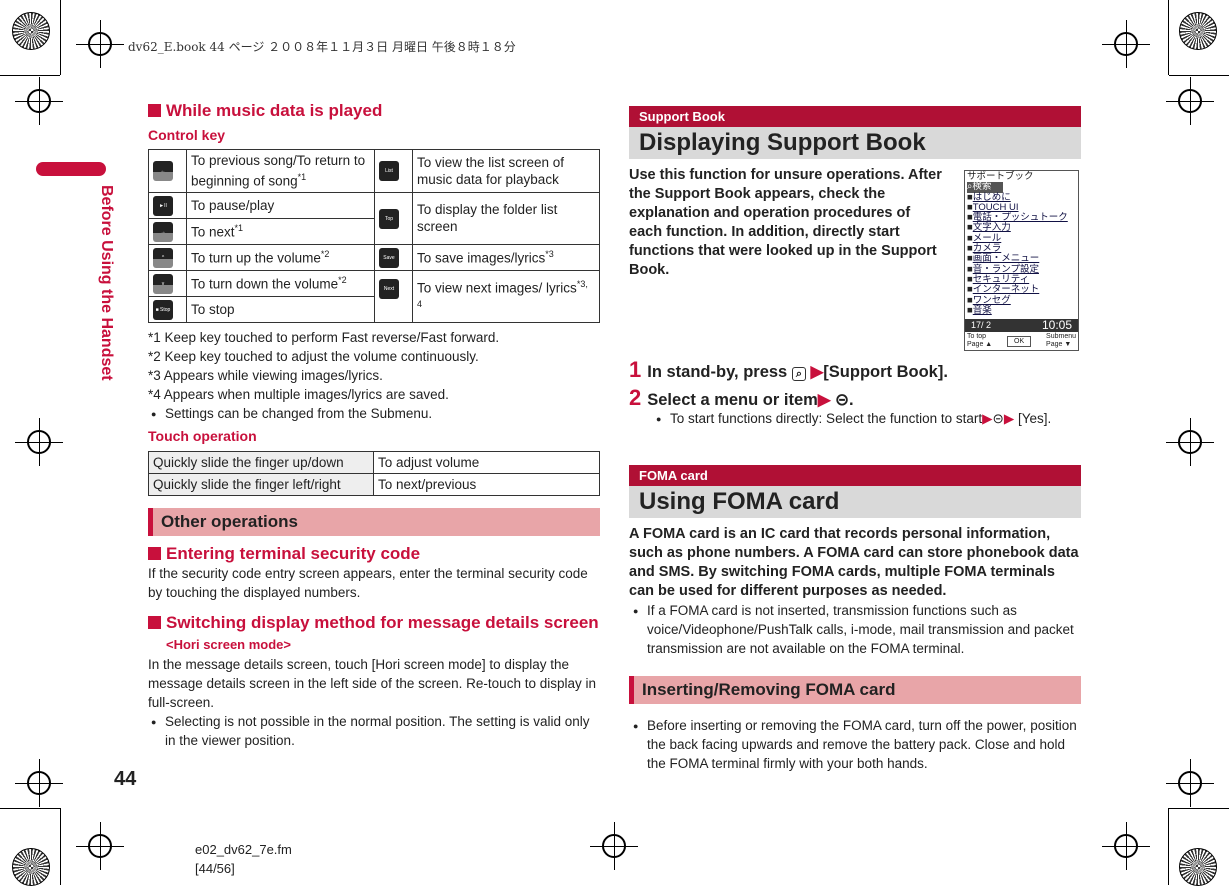 The height and width of the screenshot is (886, 1229). I want to click on list-key-icon: List, so click(389, 171).